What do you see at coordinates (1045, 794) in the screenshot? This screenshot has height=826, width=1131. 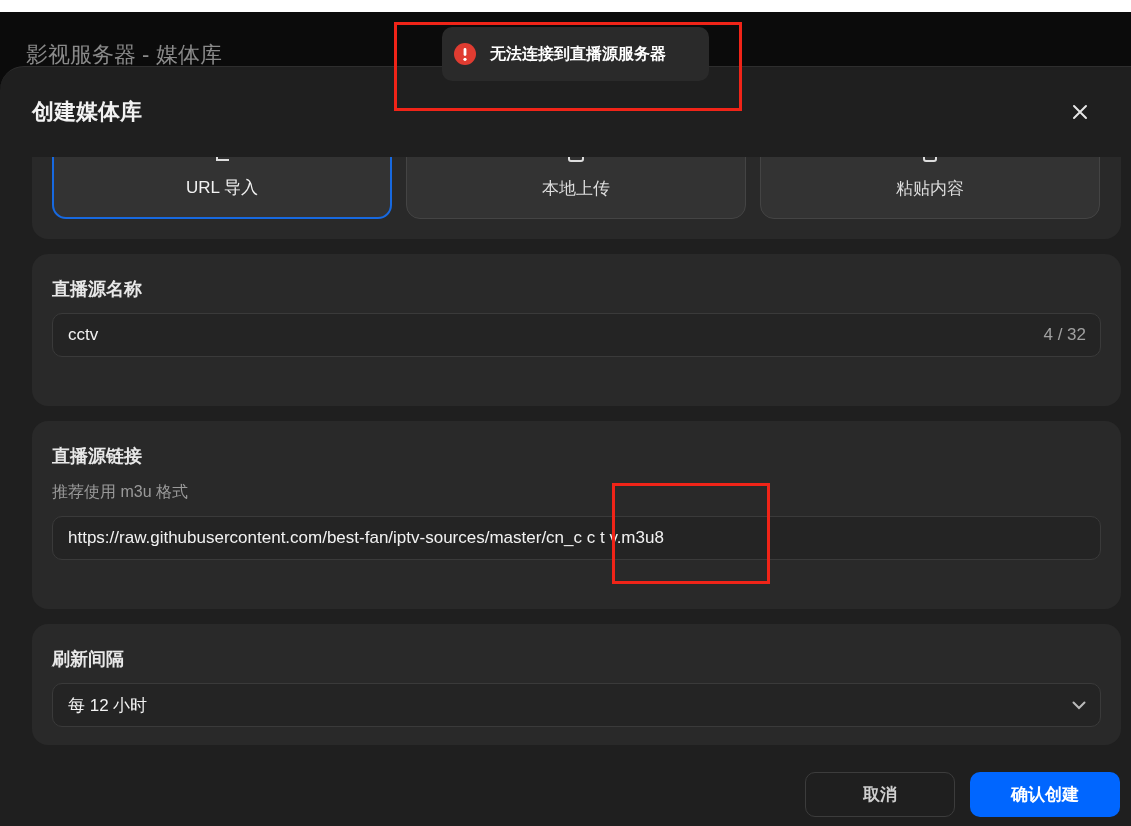 I see `confirm-button: 确认创建` at bounding box center [1045, 794].